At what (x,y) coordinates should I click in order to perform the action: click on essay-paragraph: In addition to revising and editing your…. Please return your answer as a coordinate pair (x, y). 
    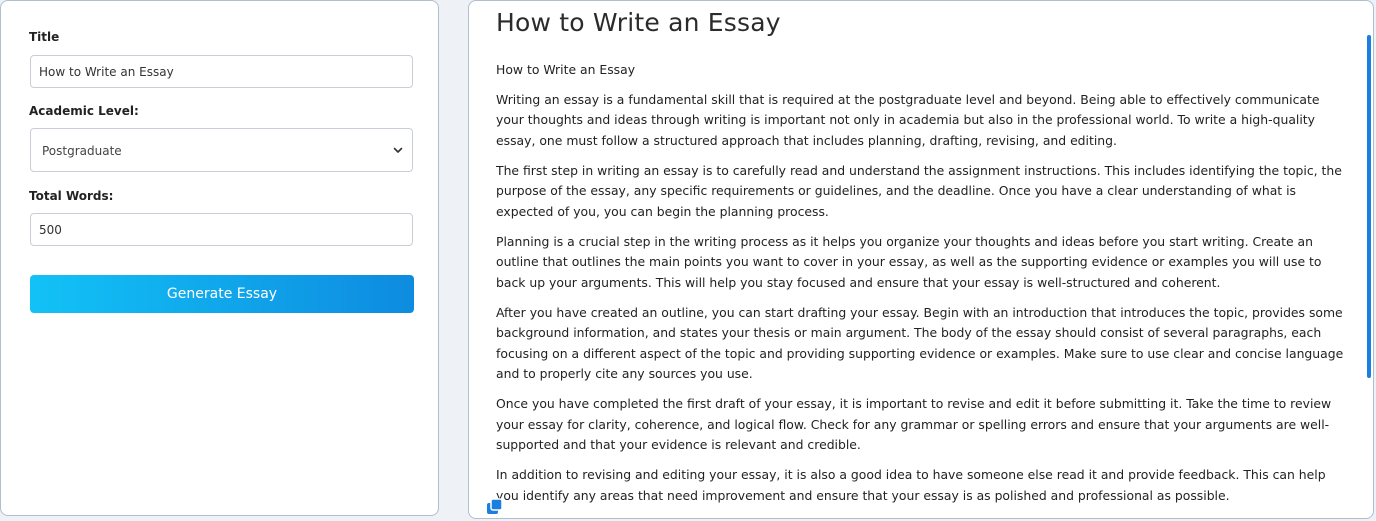
    Looking at the image, I should click on (911, 485).